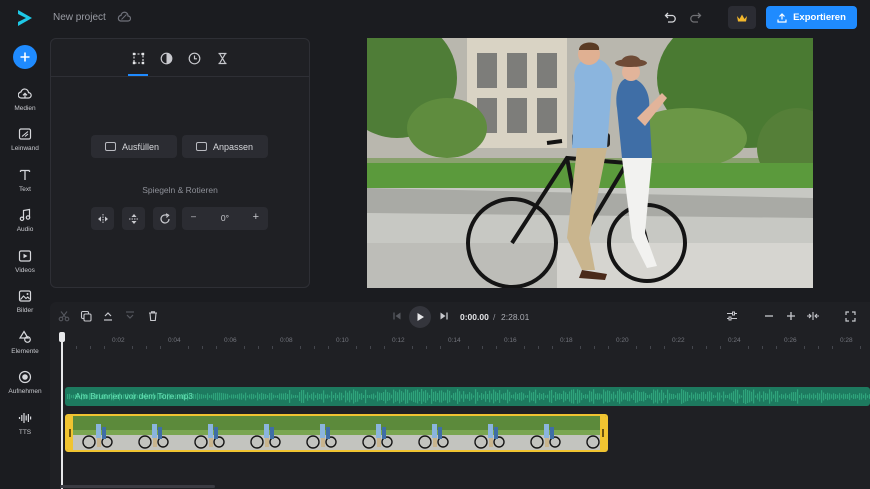 The width and height of the screenshot is (870, 489). What do you see at coordinates (742, 17) in the screenshot?
I see `premium-button` at bounding box center [742, 17].